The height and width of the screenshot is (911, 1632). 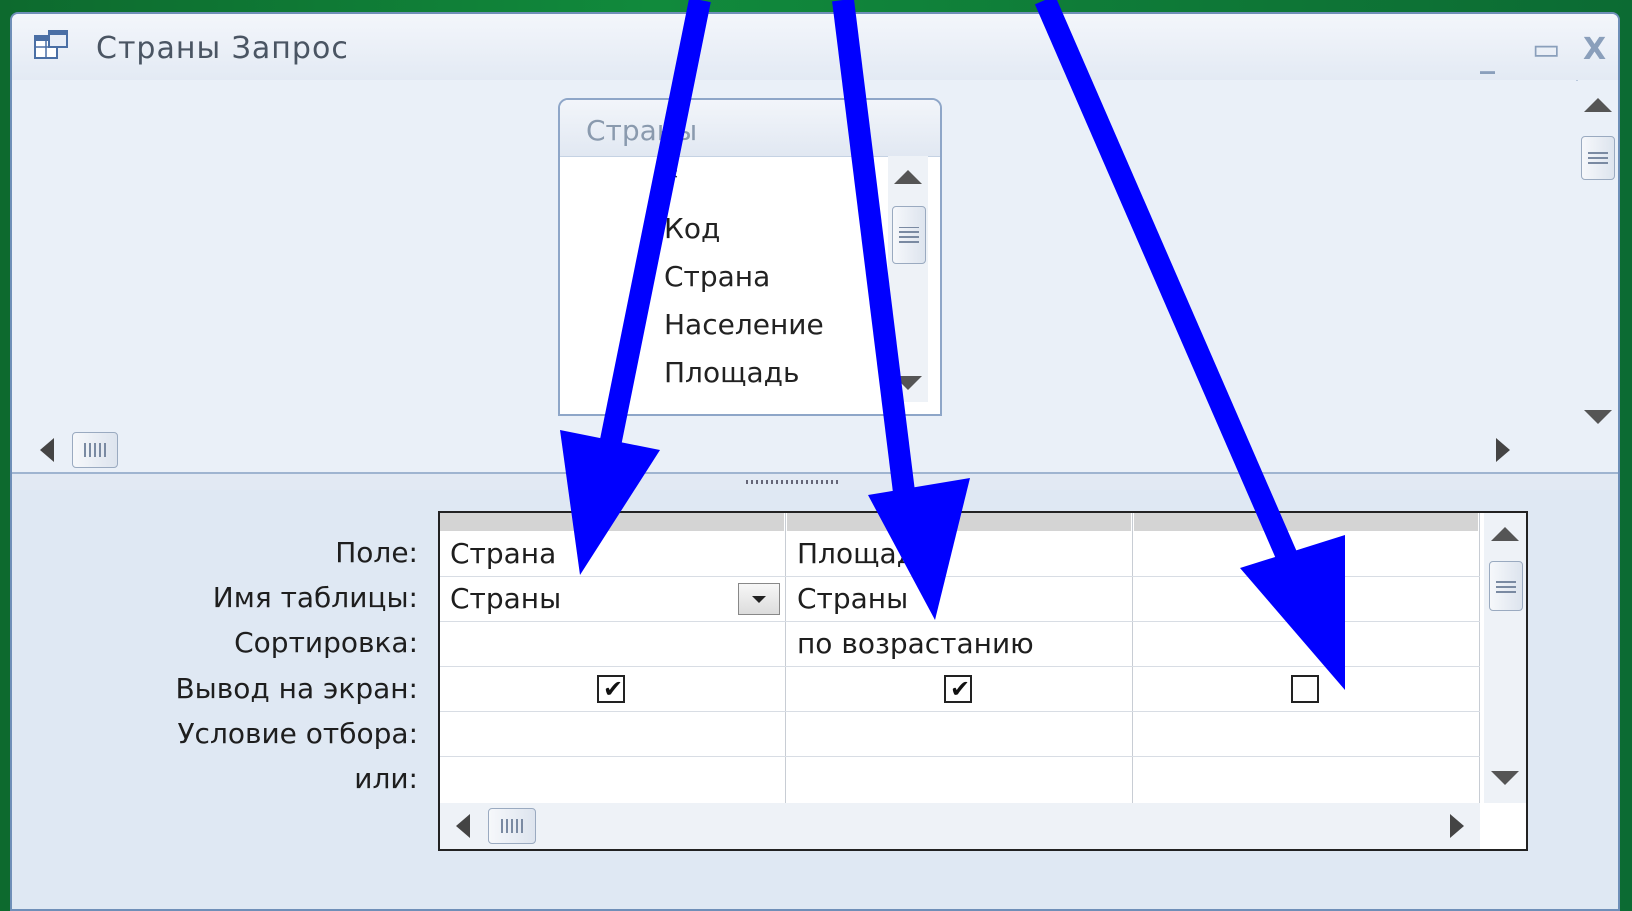 What do you see at coordinates (815, 47) in the screenshot?
I see `title-bar: Страны Запрос _ ▭ X` at bounding box center [815, 47].